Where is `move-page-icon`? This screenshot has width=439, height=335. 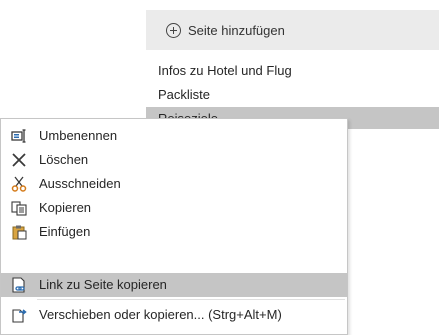
move-page-icon is located at coordinates (19, 316).